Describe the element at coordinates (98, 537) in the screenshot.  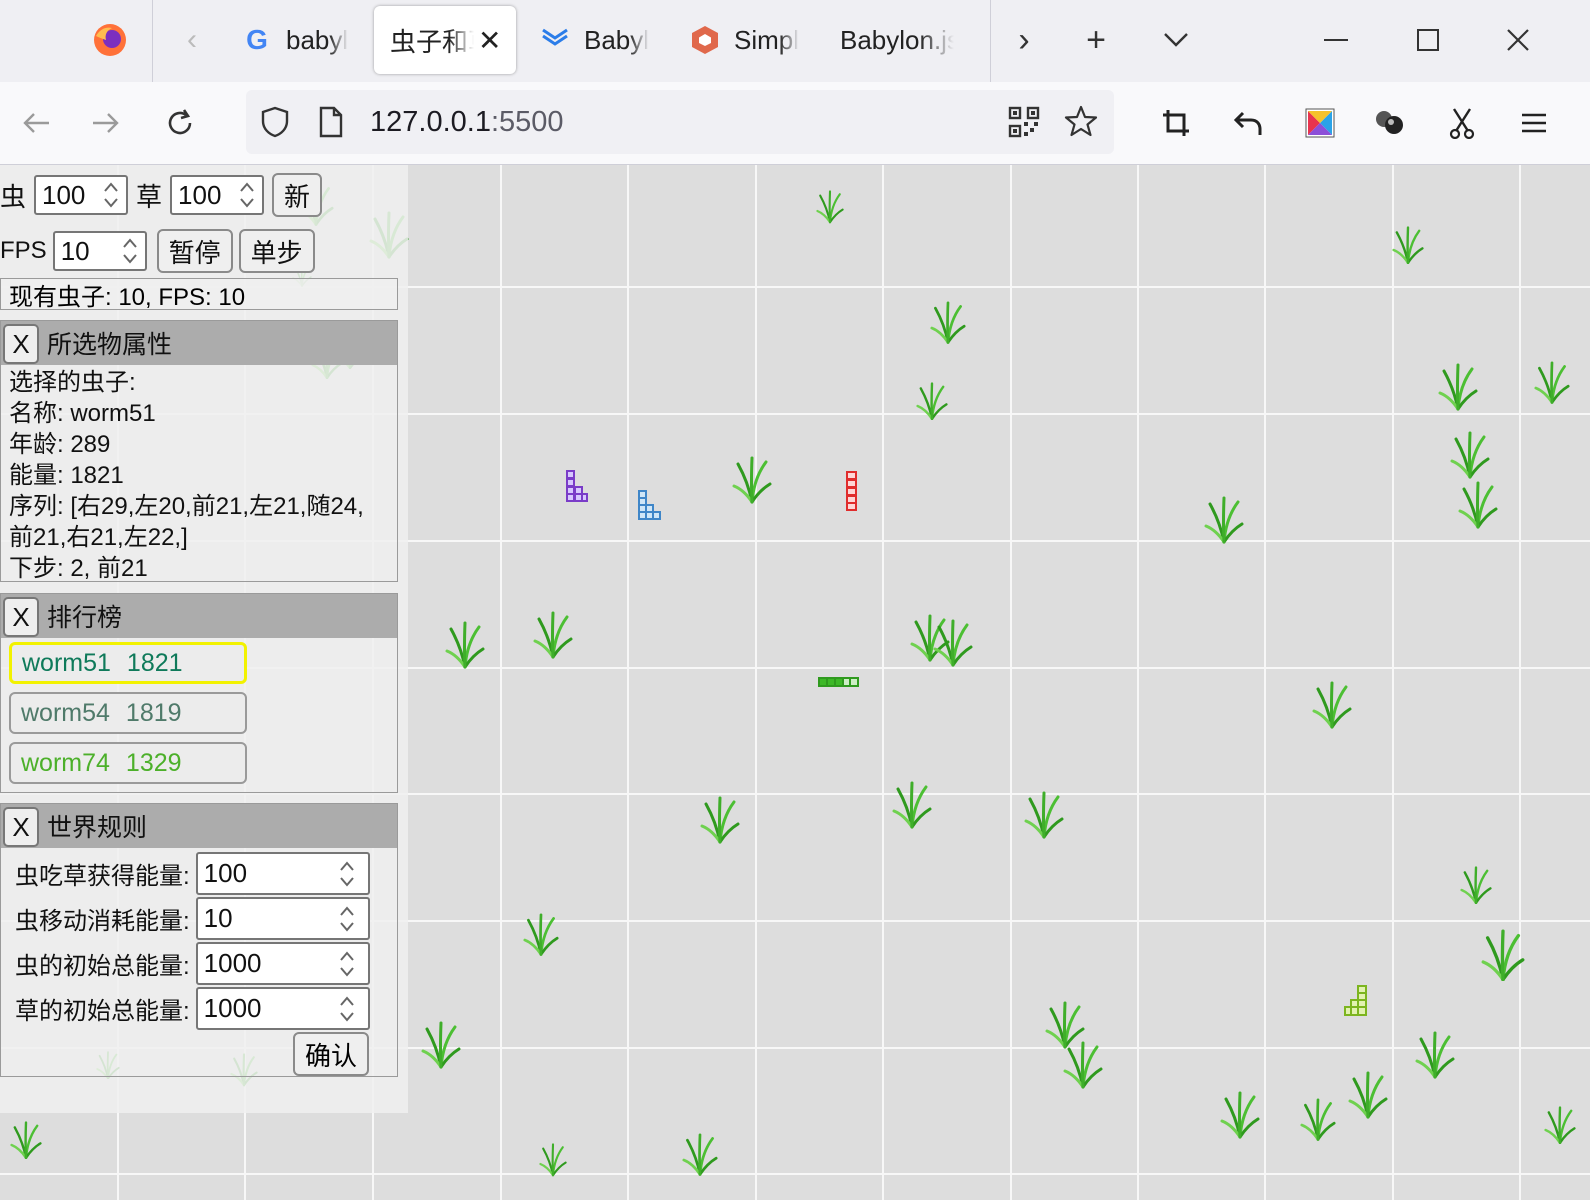
I see `selected-sequence-cont: 前21,右21,左22,]` at that location.